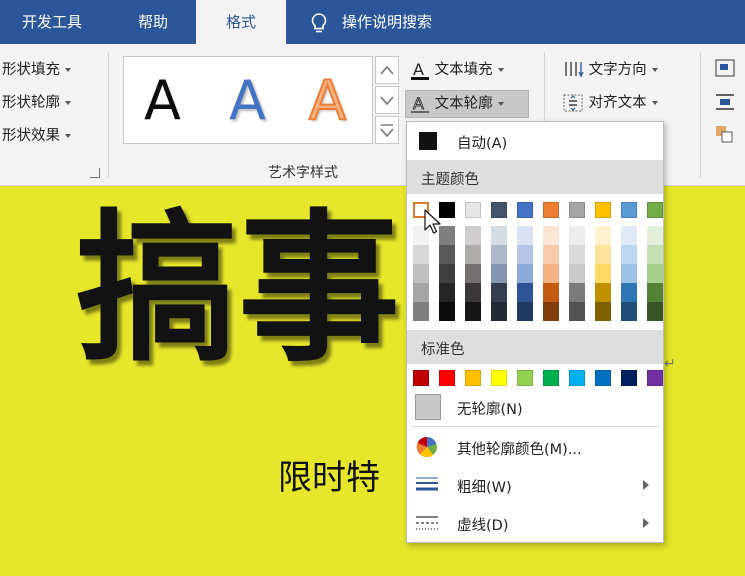 The image size is (745, 576). What do you see at coordinates (535, 523) in the screenshot?
I see `menu-item-dashes: 虚线(D)` at bounding box center [535, 523].